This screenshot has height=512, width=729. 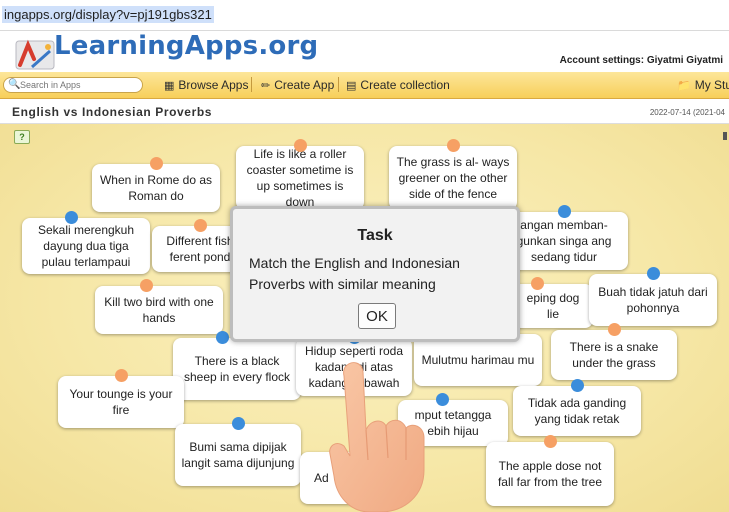 I want to click on pencil-icon: ✏, so click(x=266, y=86).